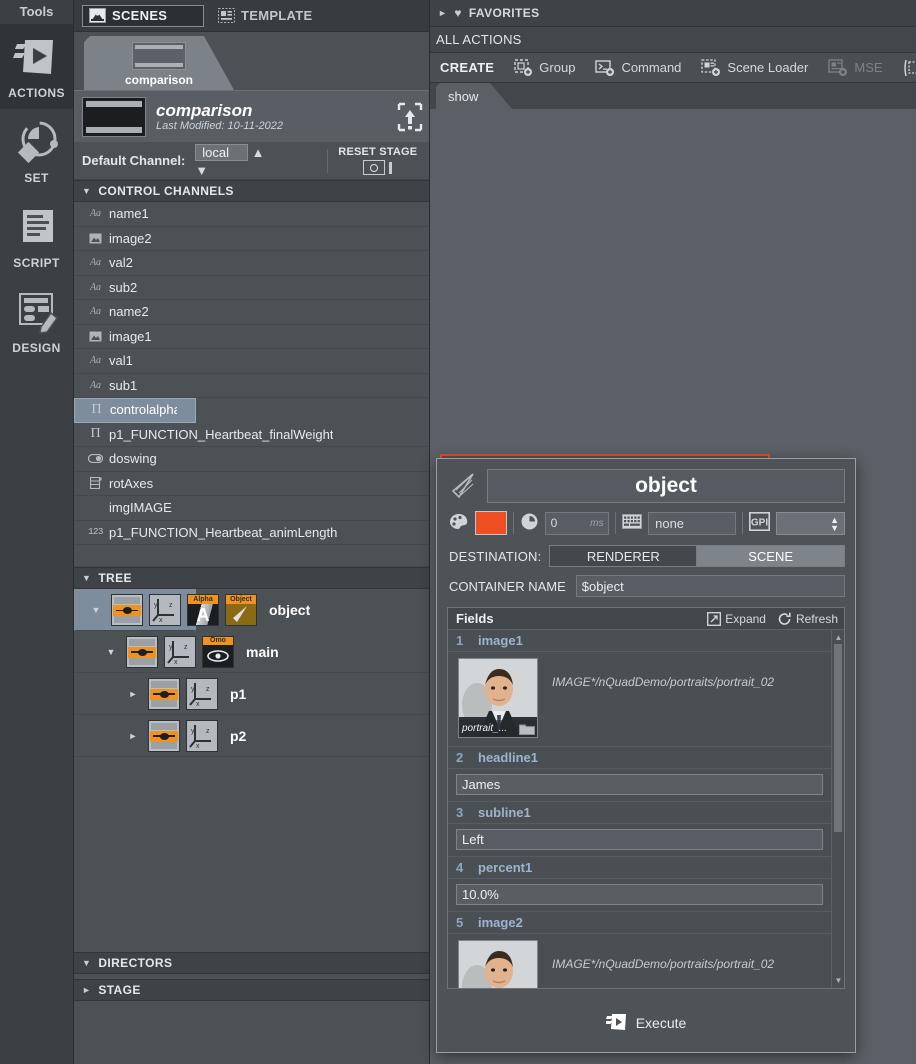 The width and height of the screenshot is (916, 1064). I want to click on control-channel-item: Aa val1, so click(251, 361).